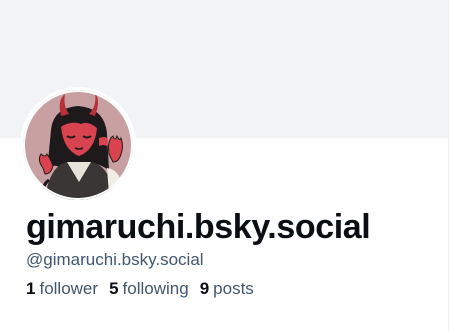 This screenshot has height=331, width=449. What do you see at coordinates (31, 288) in the screenshot?
I see `followers-count: 1` at bounding box center [31, 288].